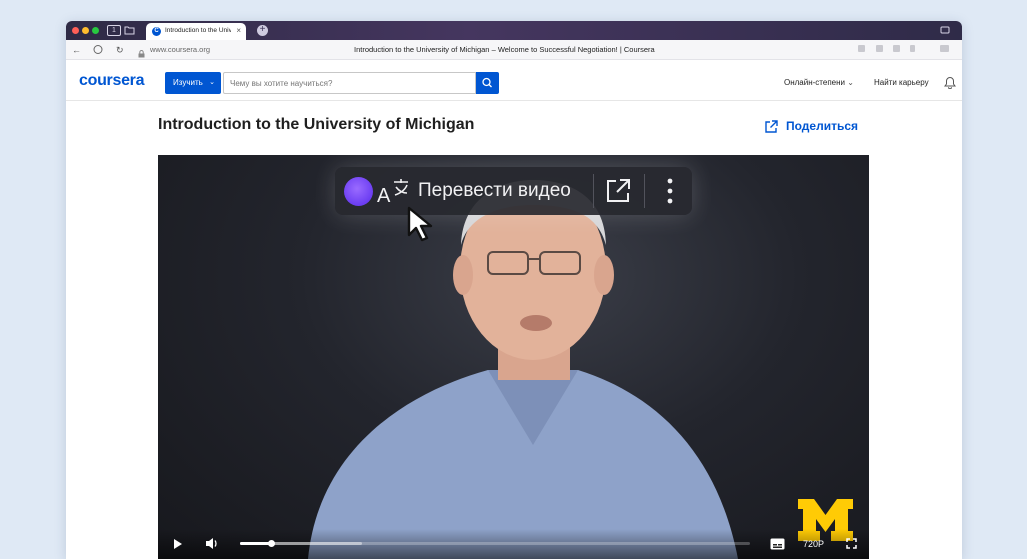 The image size is (1027, 559). What do you see at coordinates (85, 30) in the screenshot?
I see `minimize-window-button` at bounding box center [85, 30].